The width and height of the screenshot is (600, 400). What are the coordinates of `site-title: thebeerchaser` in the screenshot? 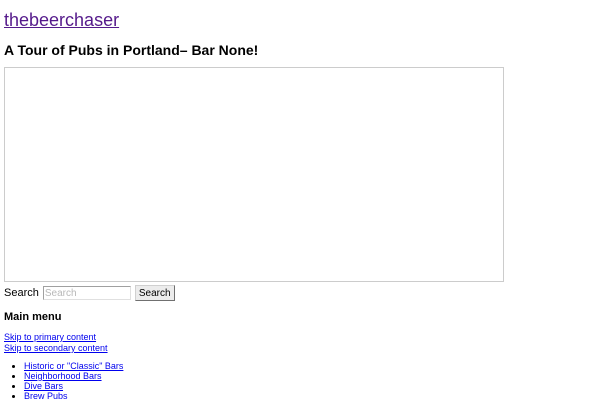 It's located at (61, 20).